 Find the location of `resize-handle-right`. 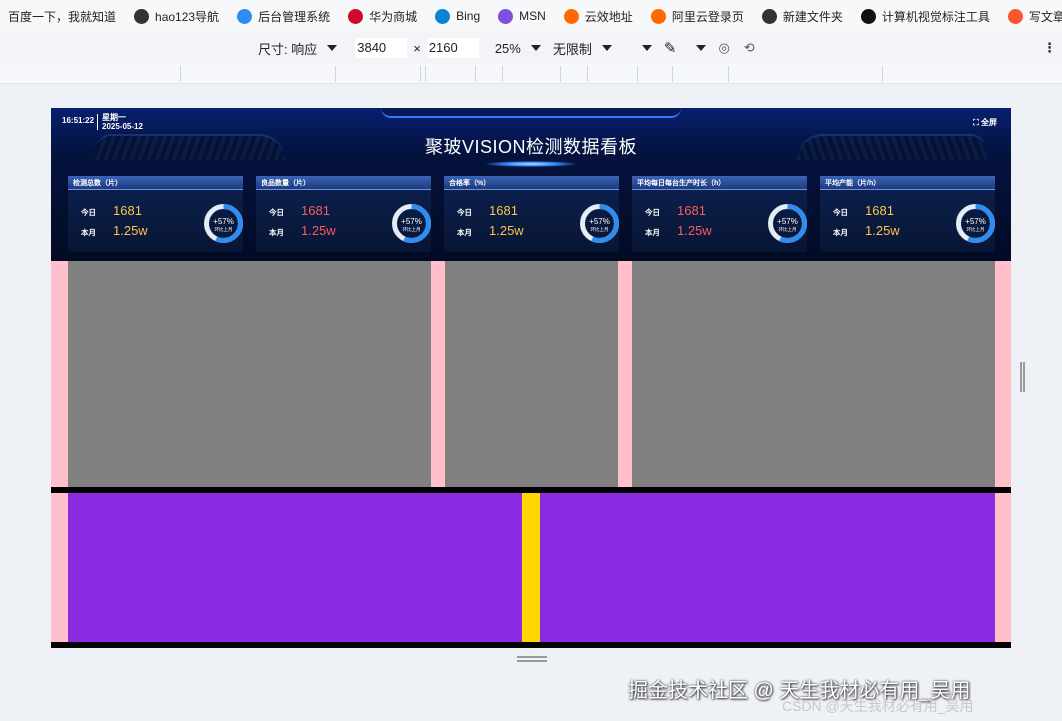

resize-handle-right is located at coordinates (1022, 377).